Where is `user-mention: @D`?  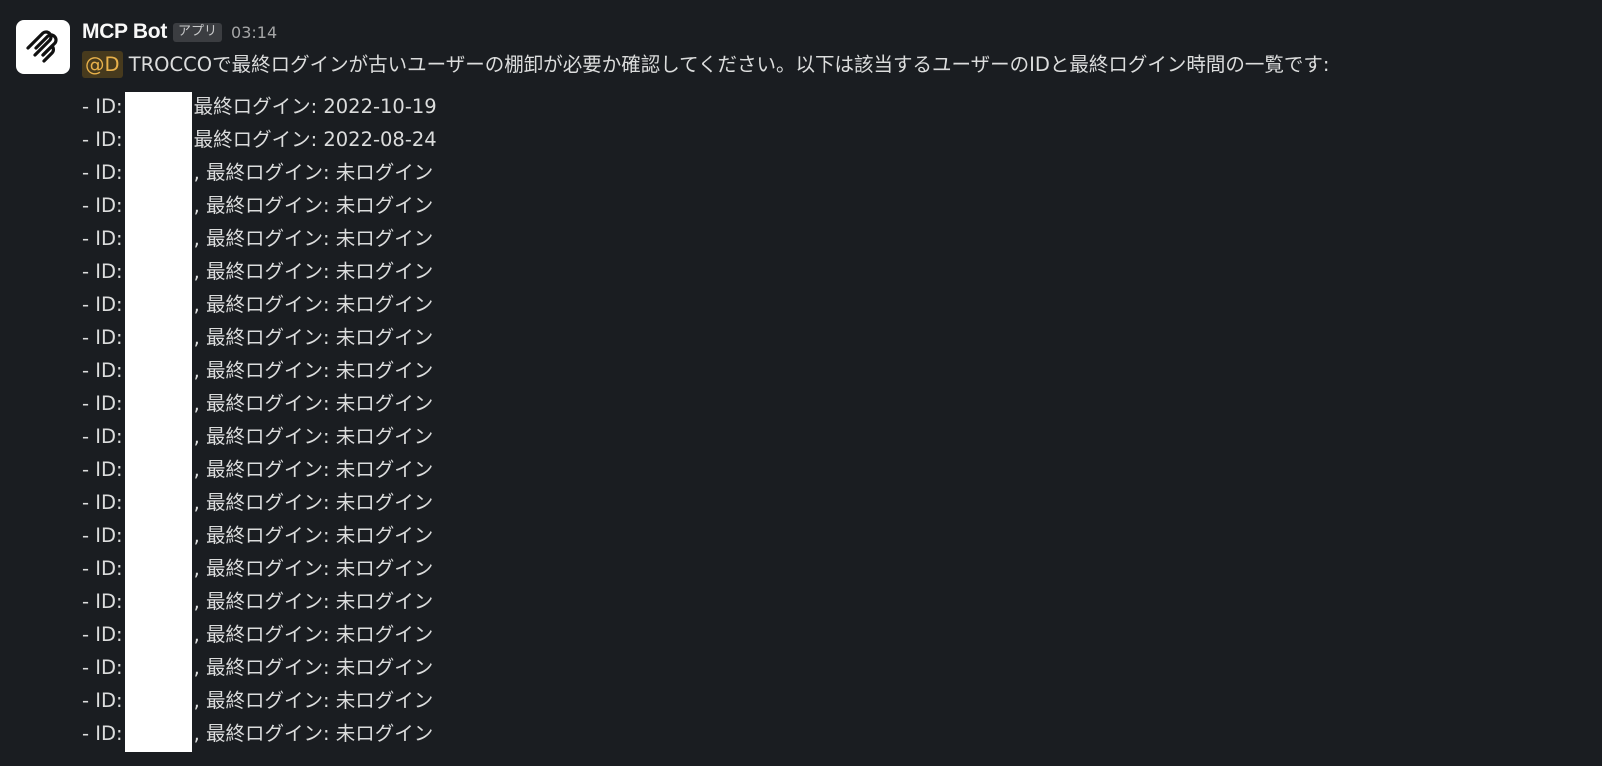
user-mention: @D is located at coordinates (102, 64).